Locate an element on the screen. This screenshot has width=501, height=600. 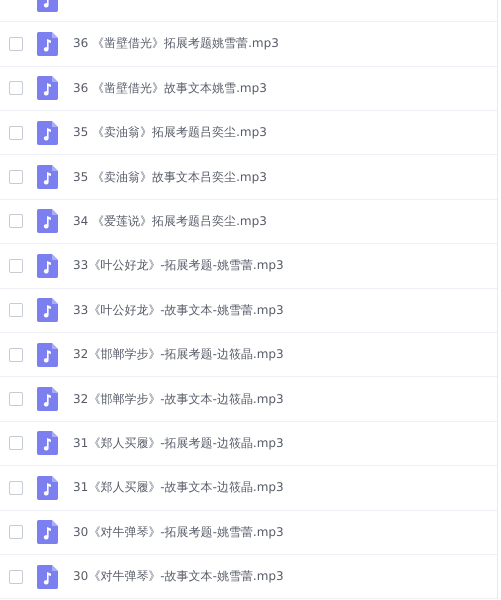
file-name: 31《郑人买履》-故事文本-边筱晶.mp3 is located at coordinates (178, 487).